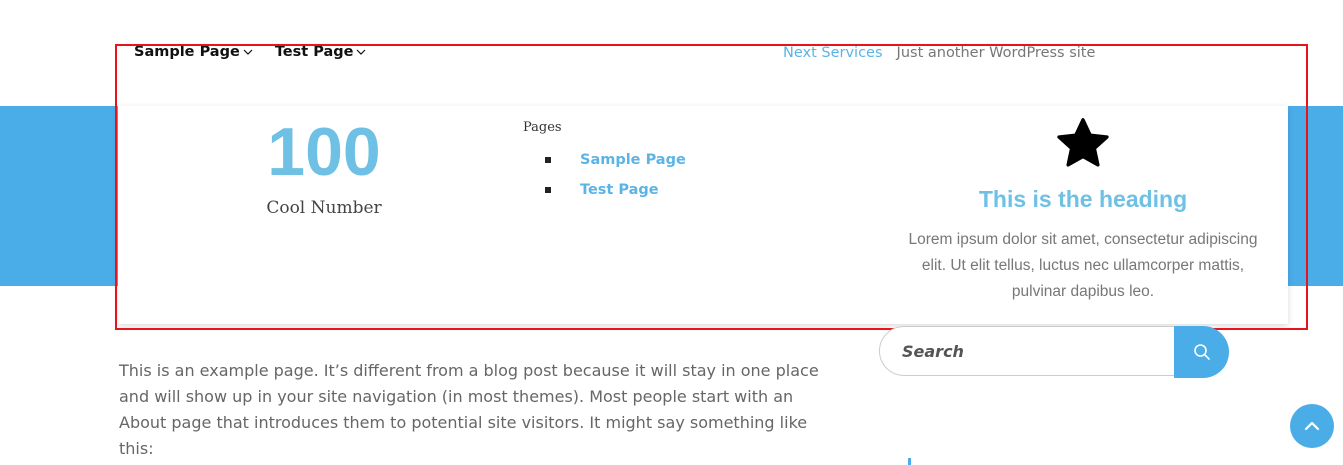  What do you see at coordinates (833, 53) in the screenshot?
I see `site-title-link: Next Services` at bounding box center [833, 53].